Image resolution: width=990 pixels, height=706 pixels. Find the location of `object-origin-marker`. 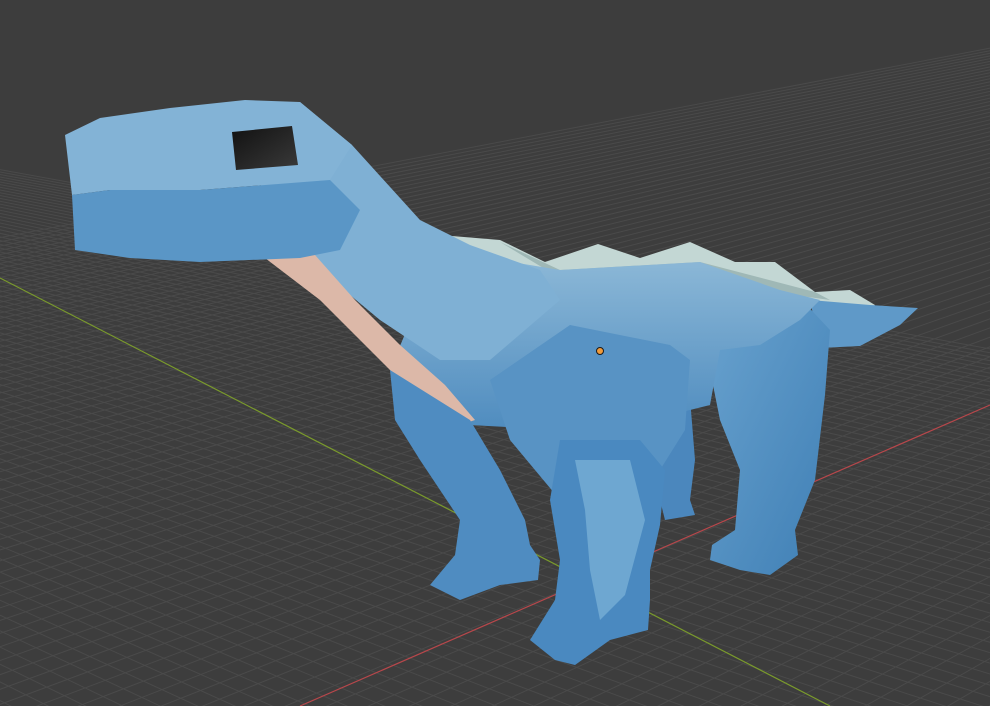

object-origin-marker is located at coordinates (600, 351).